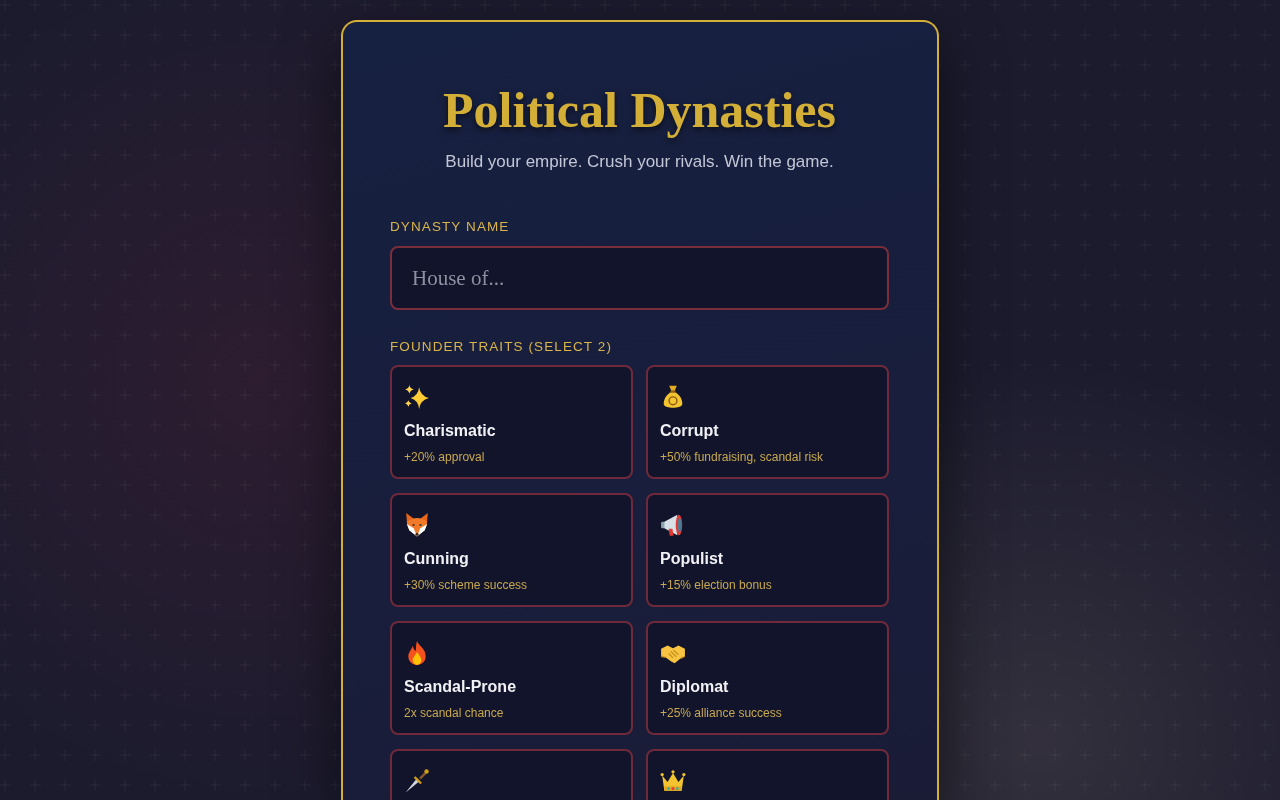 The image size is (1280, 800). I want to click on trait-name: Cunning, so click(436, 559).